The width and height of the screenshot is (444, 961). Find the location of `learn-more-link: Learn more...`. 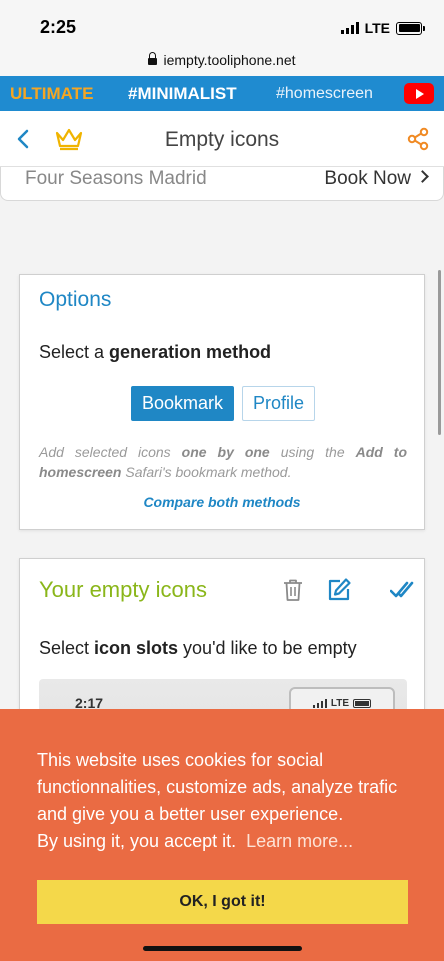

learn-more-link: Learn more... is located at coordinates (299, 841).